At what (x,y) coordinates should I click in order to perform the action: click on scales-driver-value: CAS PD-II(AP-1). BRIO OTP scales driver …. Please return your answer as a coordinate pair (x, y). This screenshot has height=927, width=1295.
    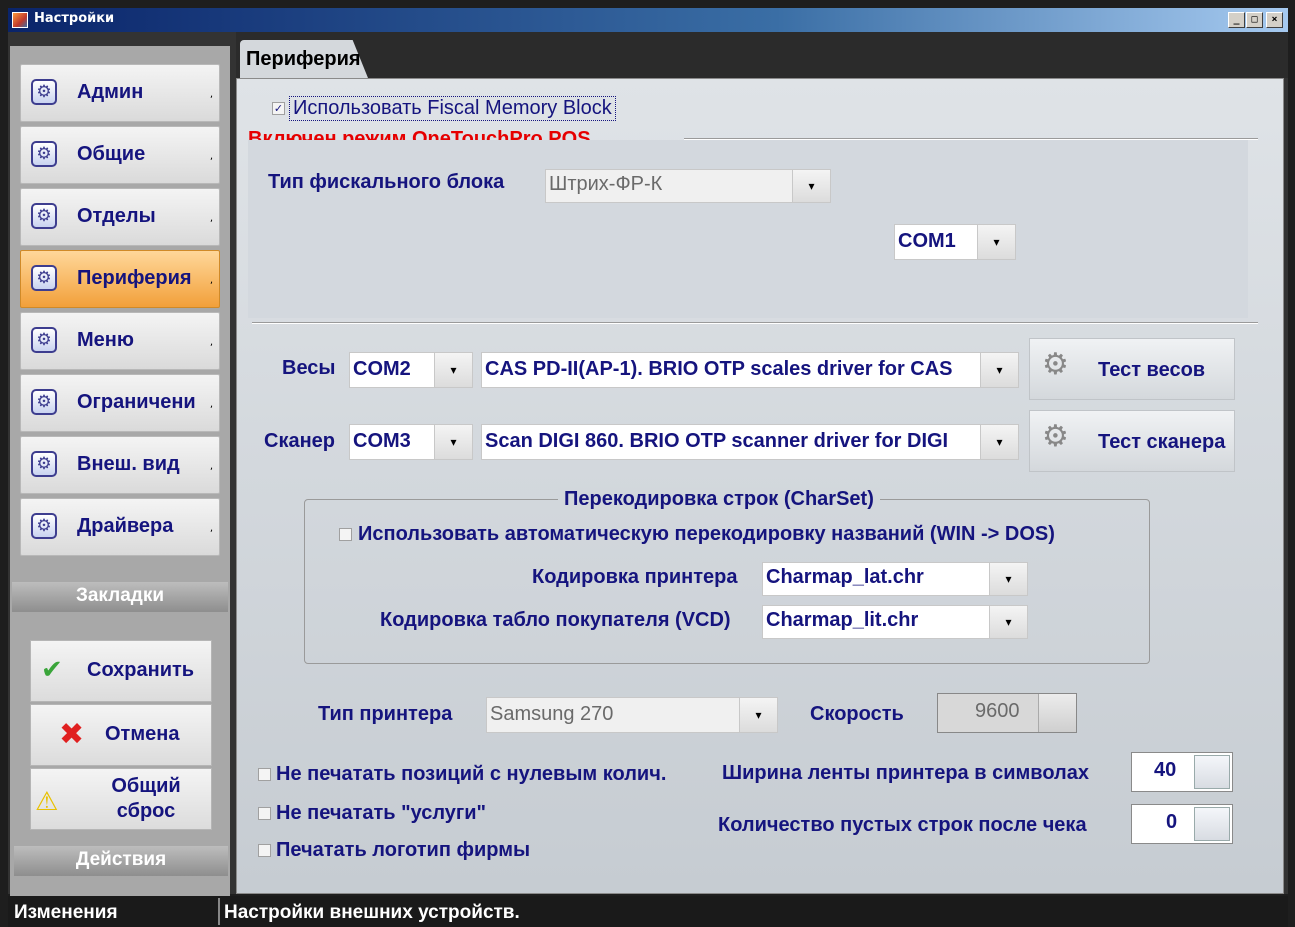
    Looking at the image, I should click on (719, 369).